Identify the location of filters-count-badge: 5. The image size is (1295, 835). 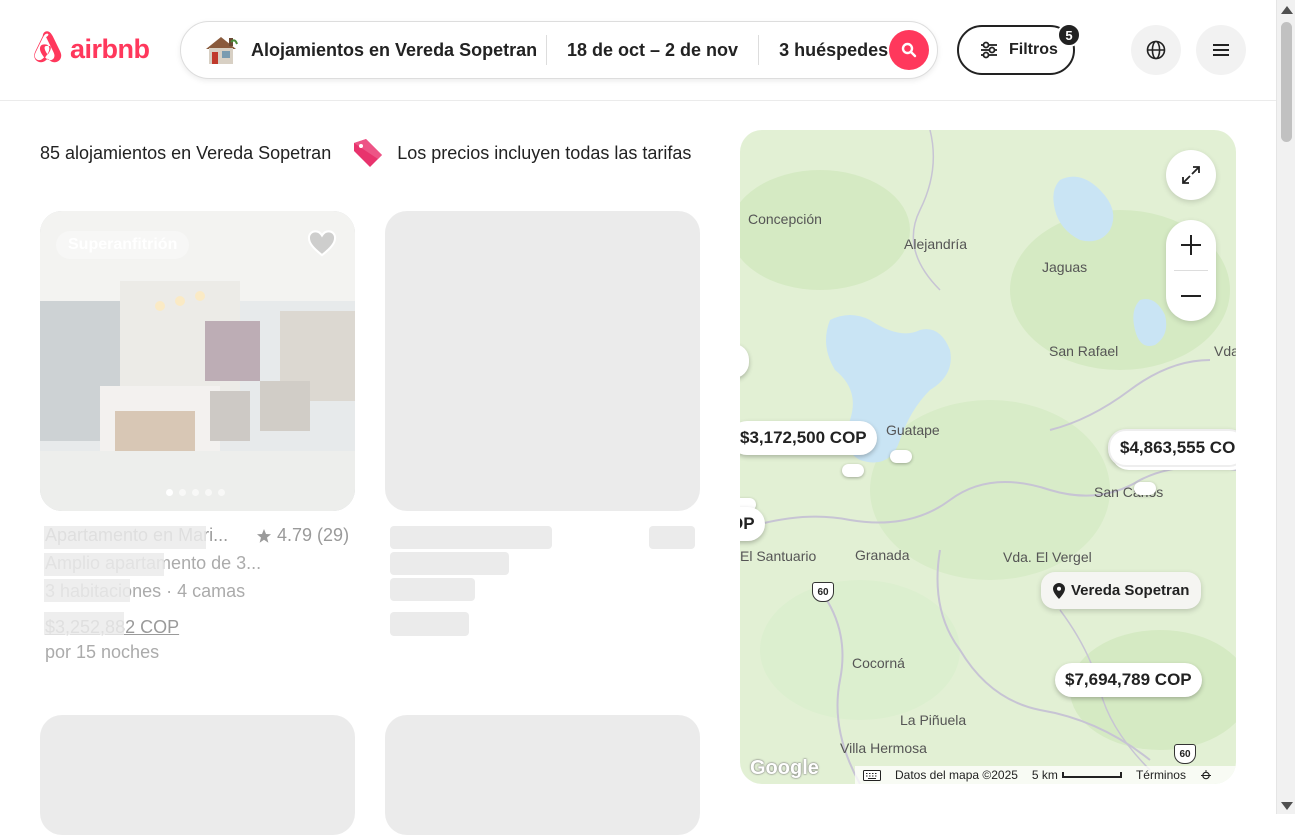
(1069, 35).